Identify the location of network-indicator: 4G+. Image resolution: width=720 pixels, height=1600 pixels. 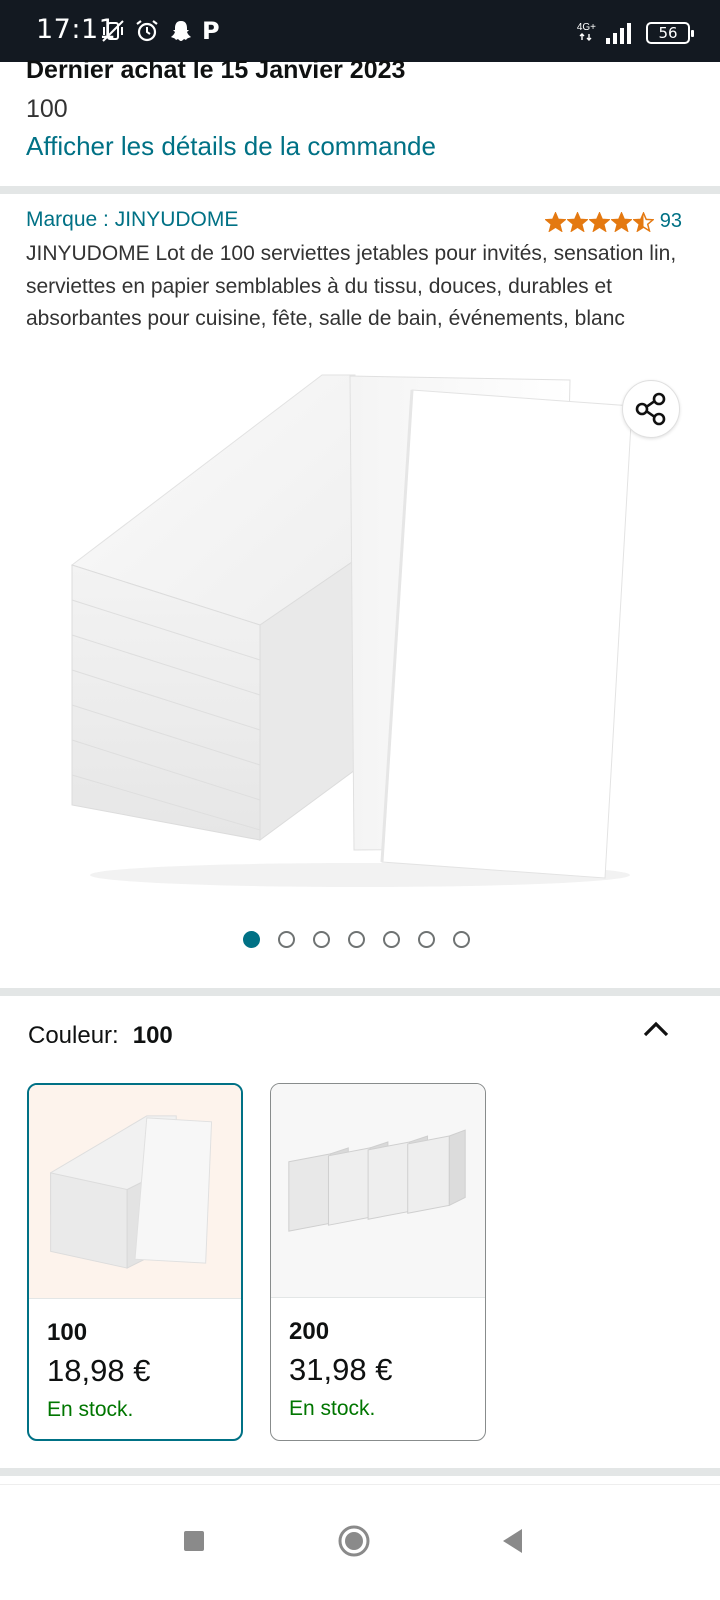
(586, 32).